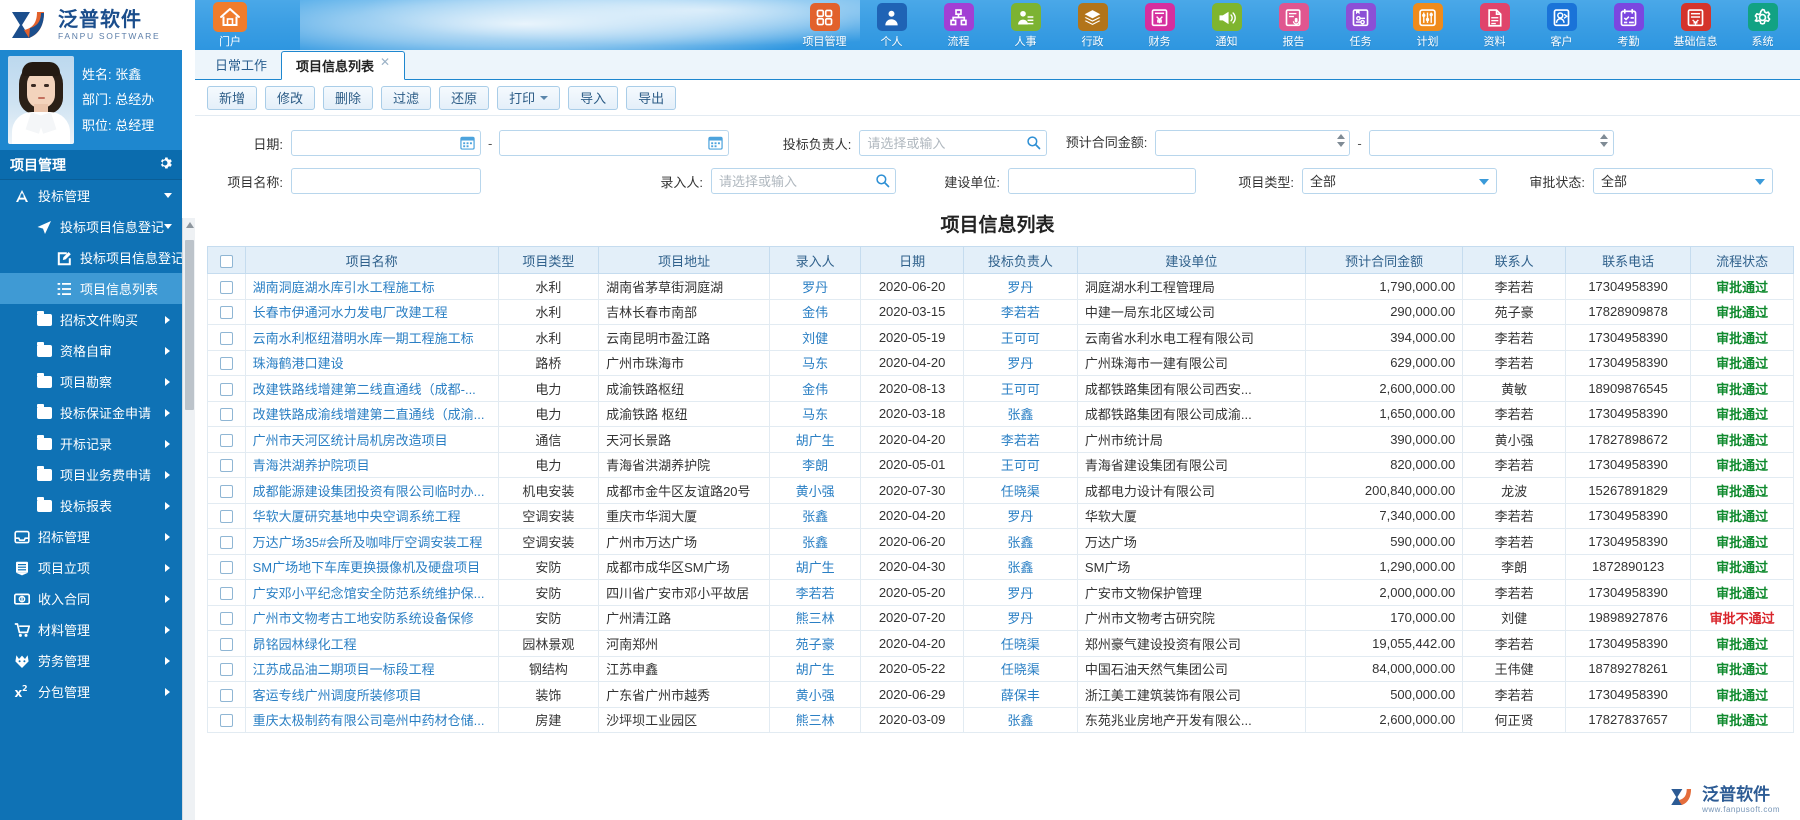  What do you see at coordinates (230, 25) in the screenshot?
I see `home-portal-button: 门户` at bounding box center [230, 25].